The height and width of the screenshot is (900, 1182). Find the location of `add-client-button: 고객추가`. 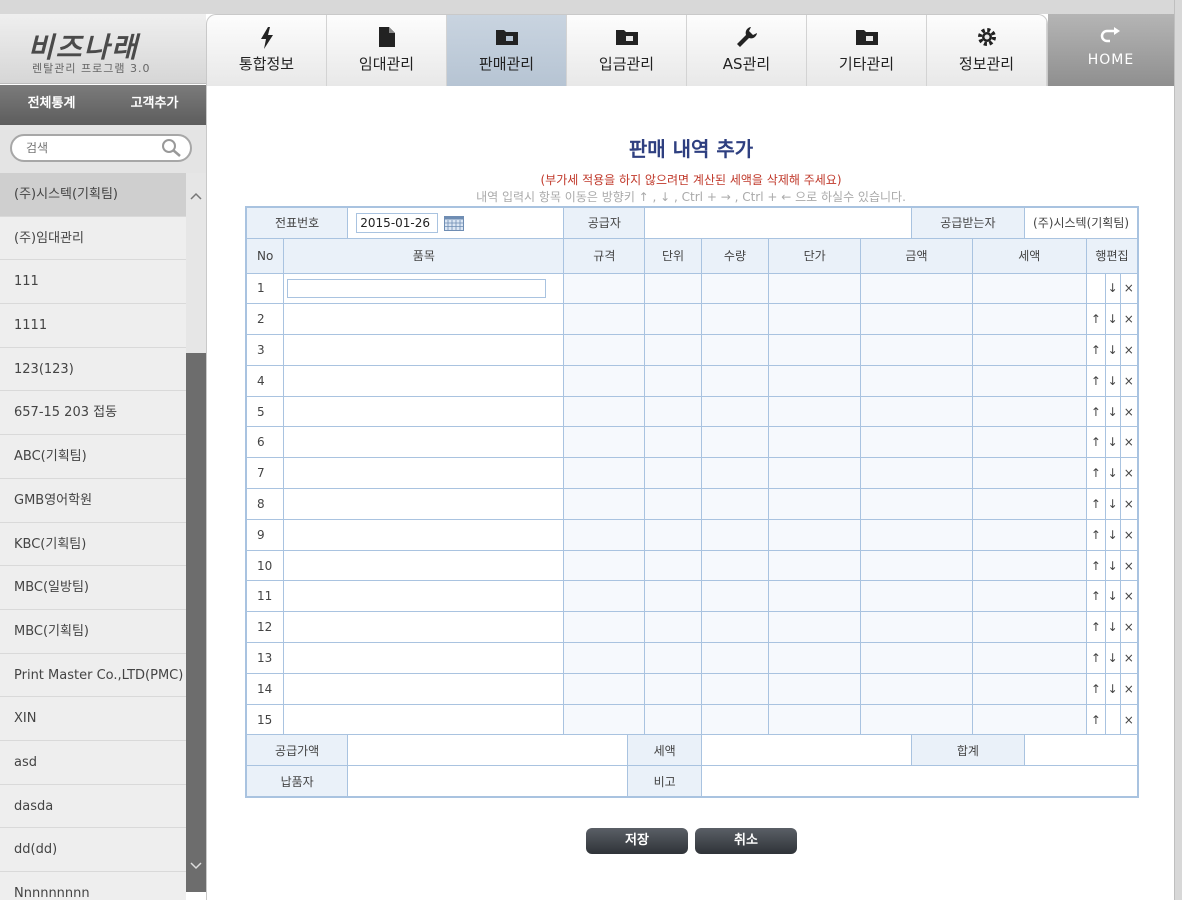

add-client-button: 고객추가 is located at coordinates (154, 105).